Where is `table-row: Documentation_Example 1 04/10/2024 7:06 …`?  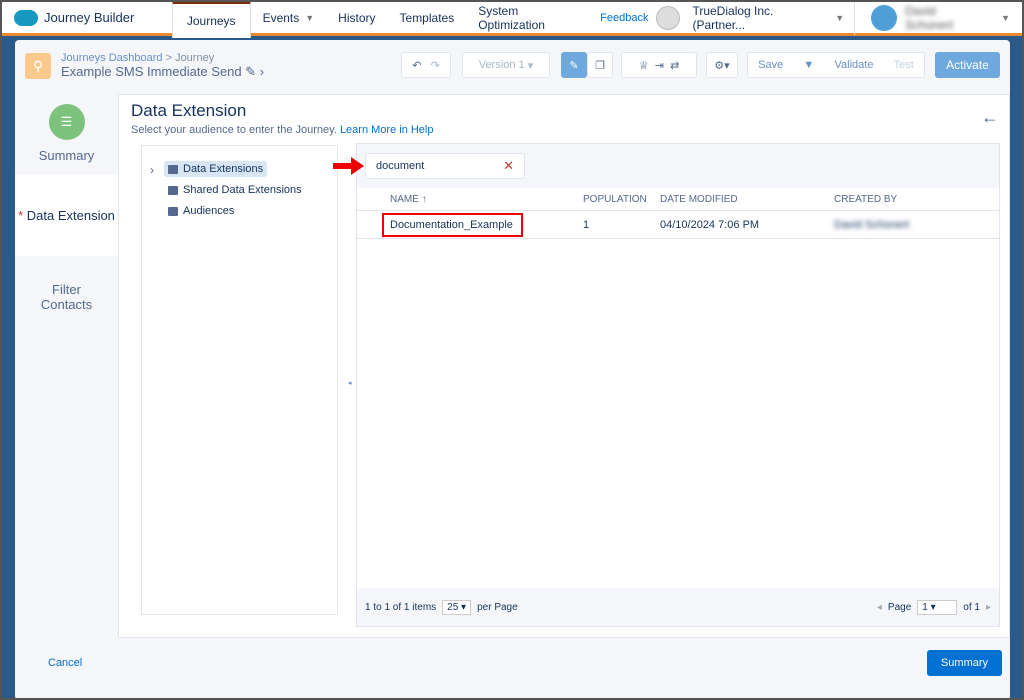
table-row: Documentation_Example 1 04/10/2024 7:06 … is located at coordinates (678, 224).